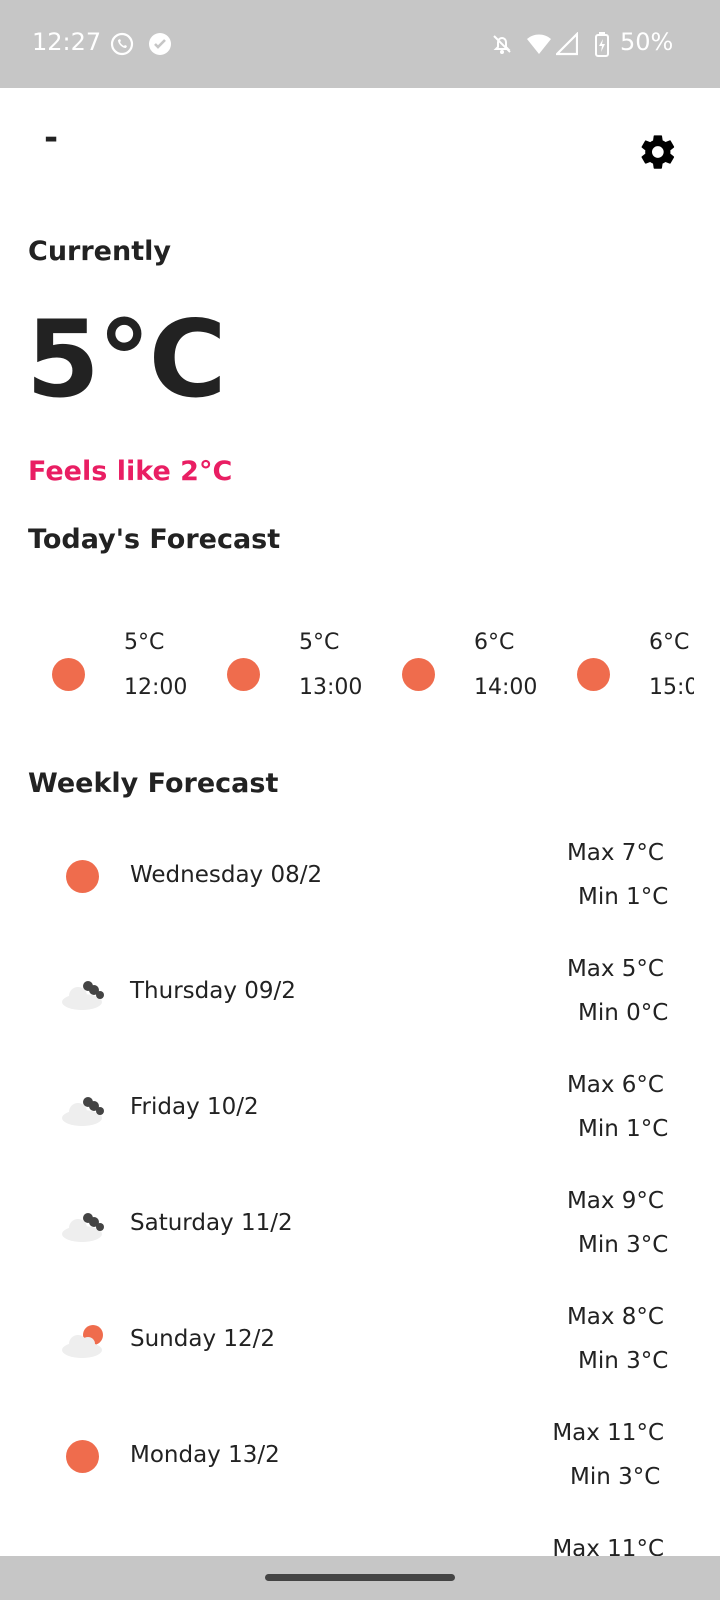  I want to click on partly-cloudy-icon, so click(83, 1340).